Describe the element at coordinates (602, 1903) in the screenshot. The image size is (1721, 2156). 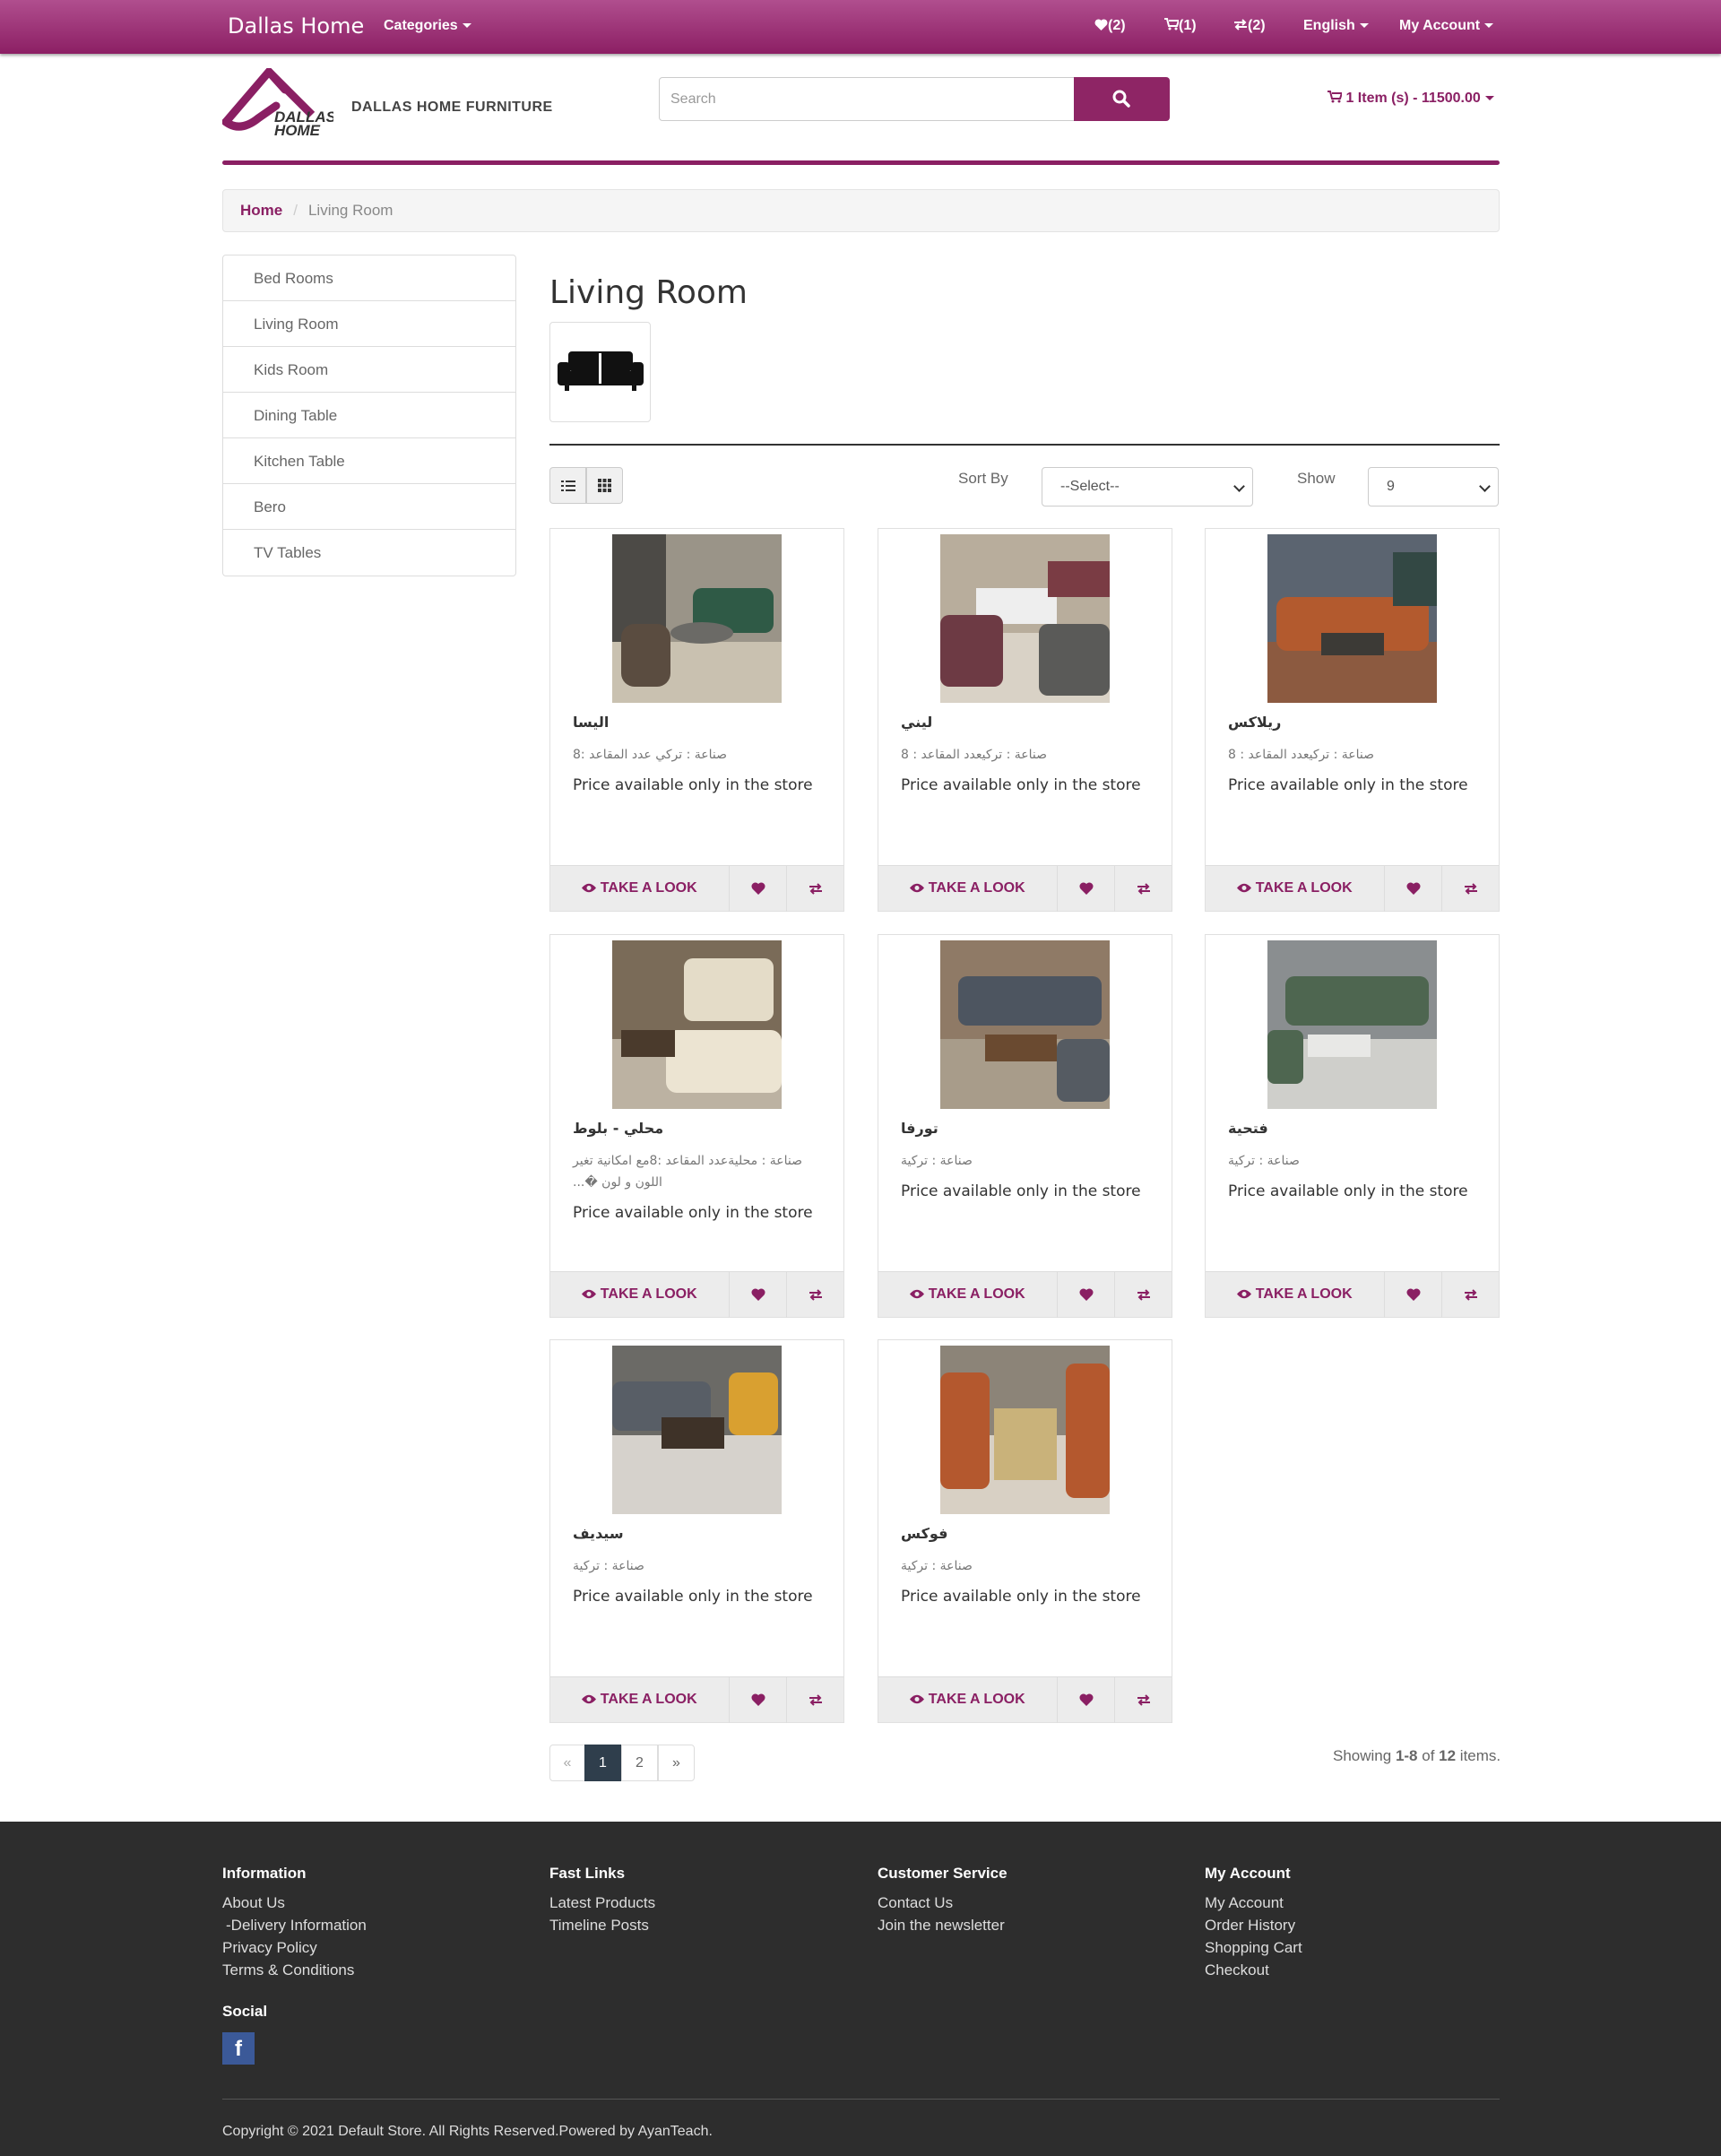
I see `footer-link: Latest Products` at that location.